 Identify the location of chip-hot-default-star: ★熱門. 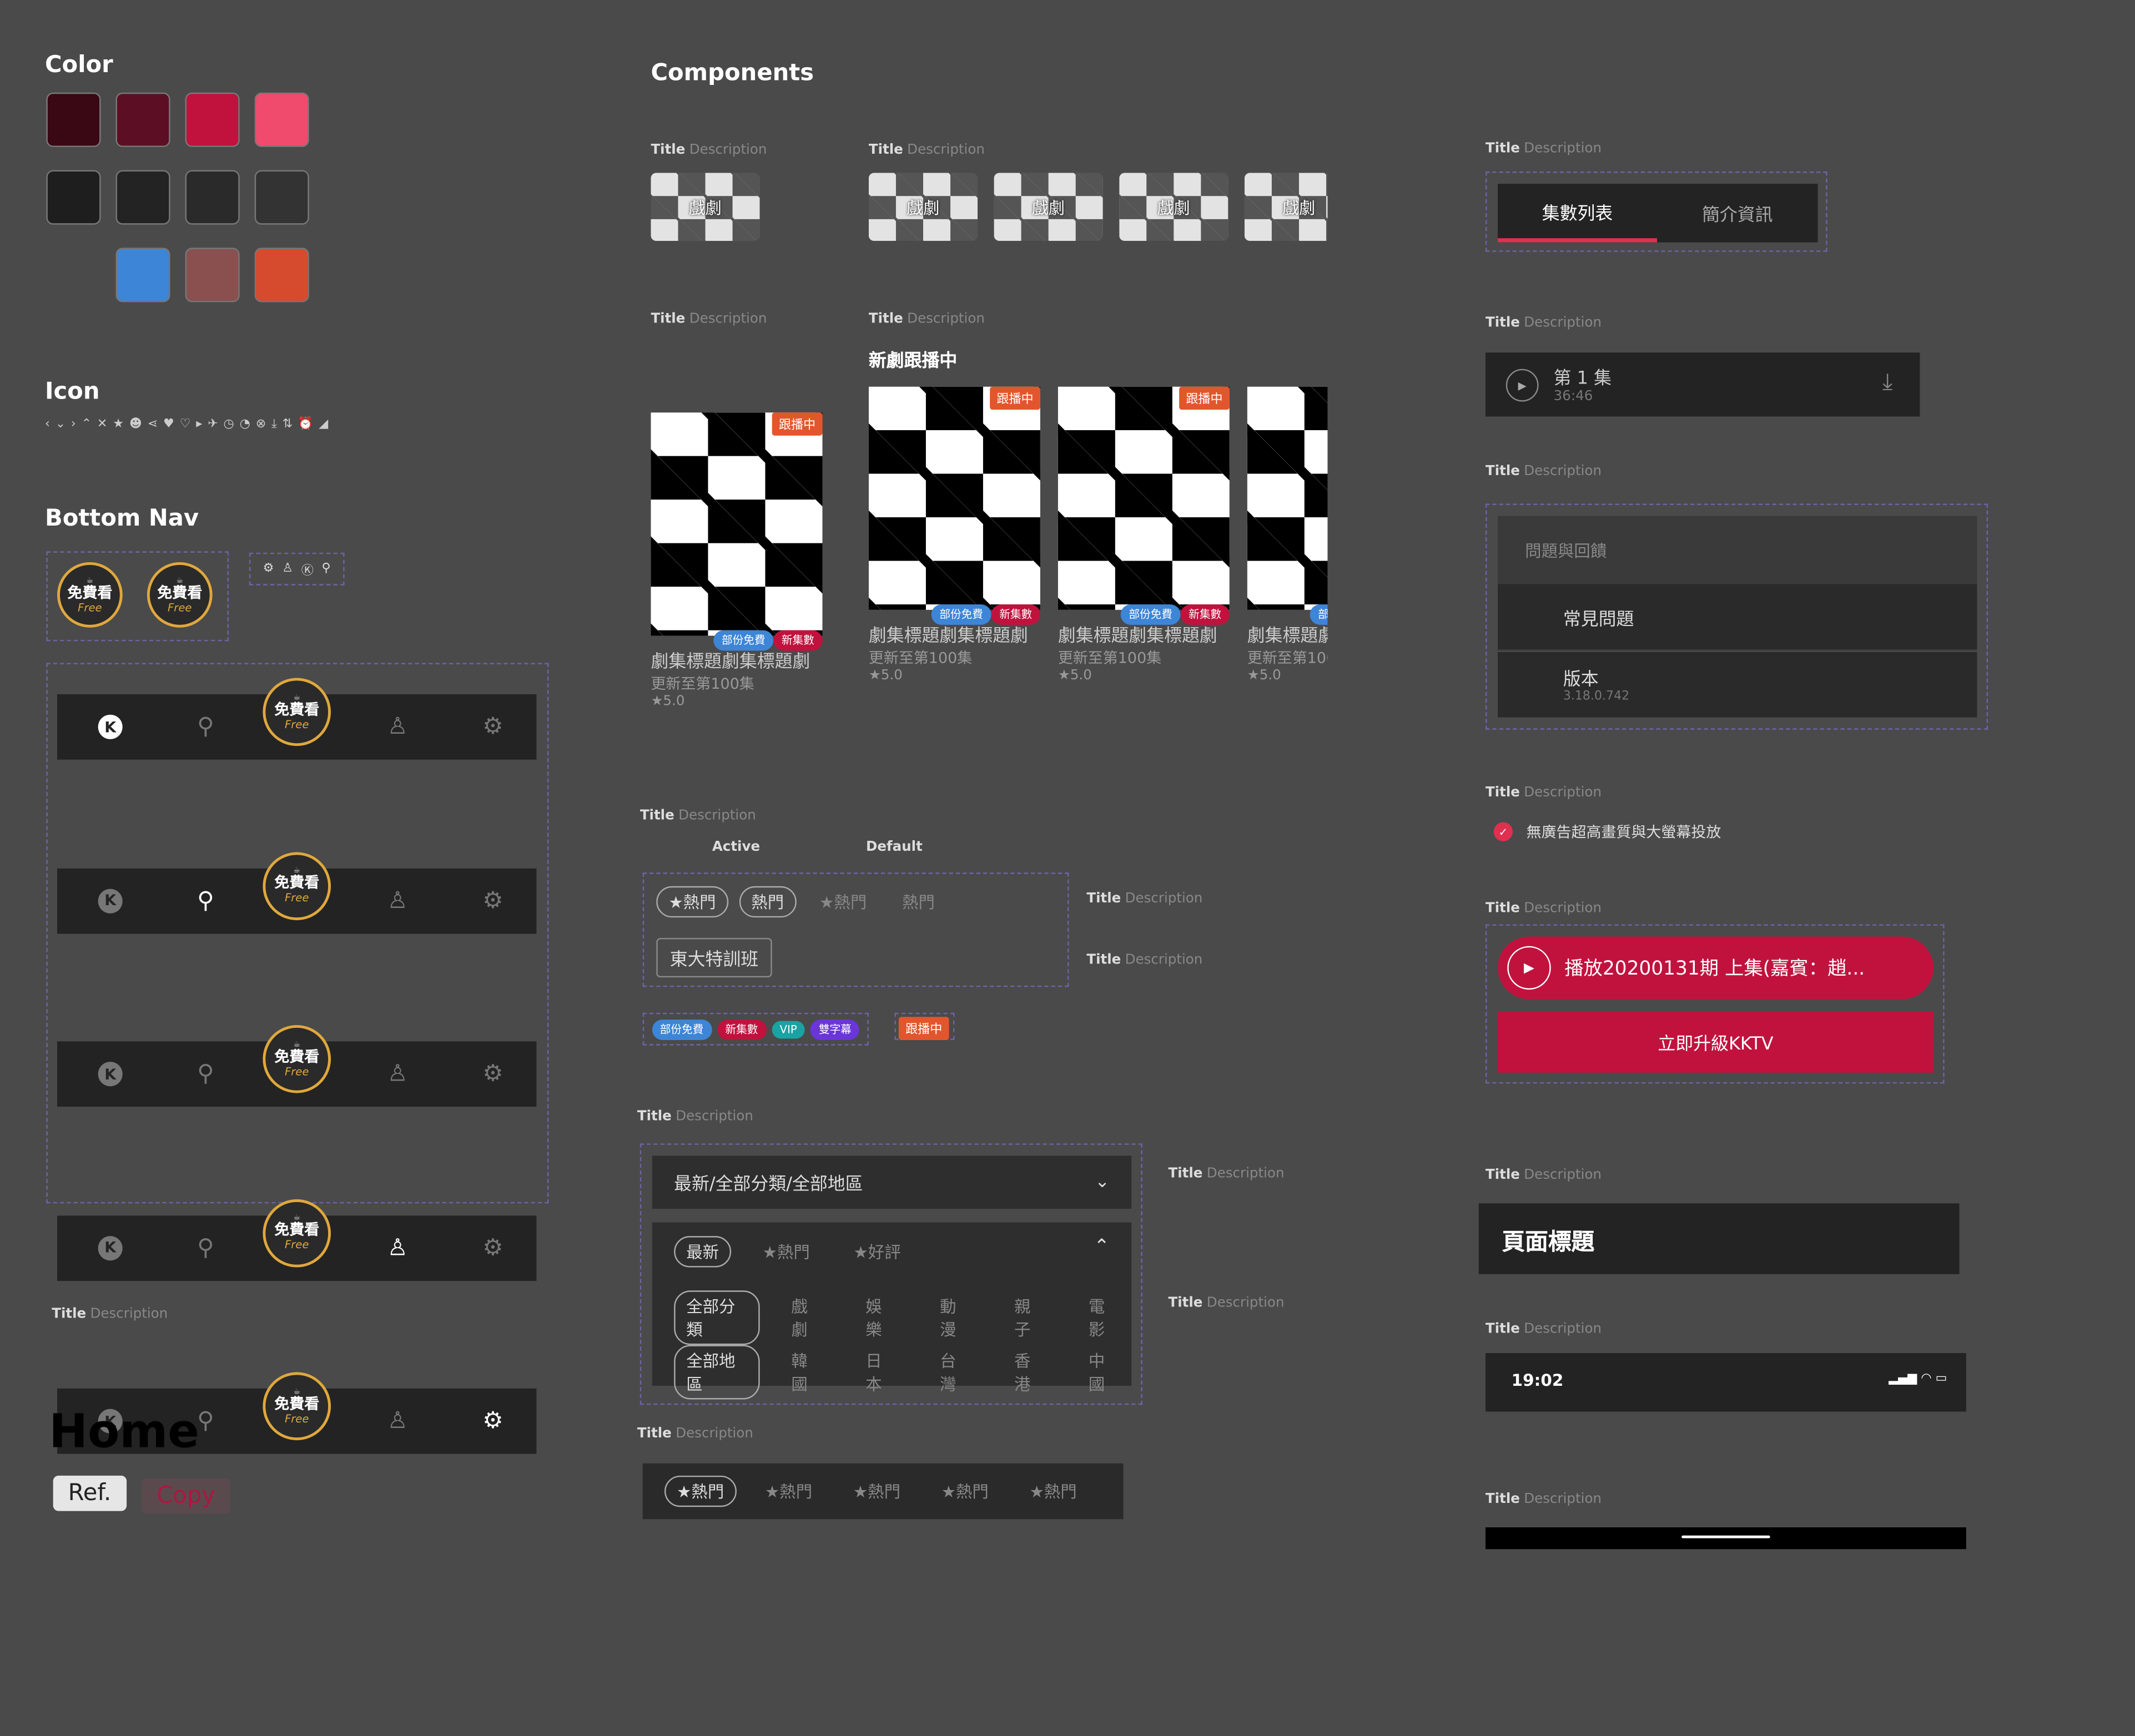
(843, 901).